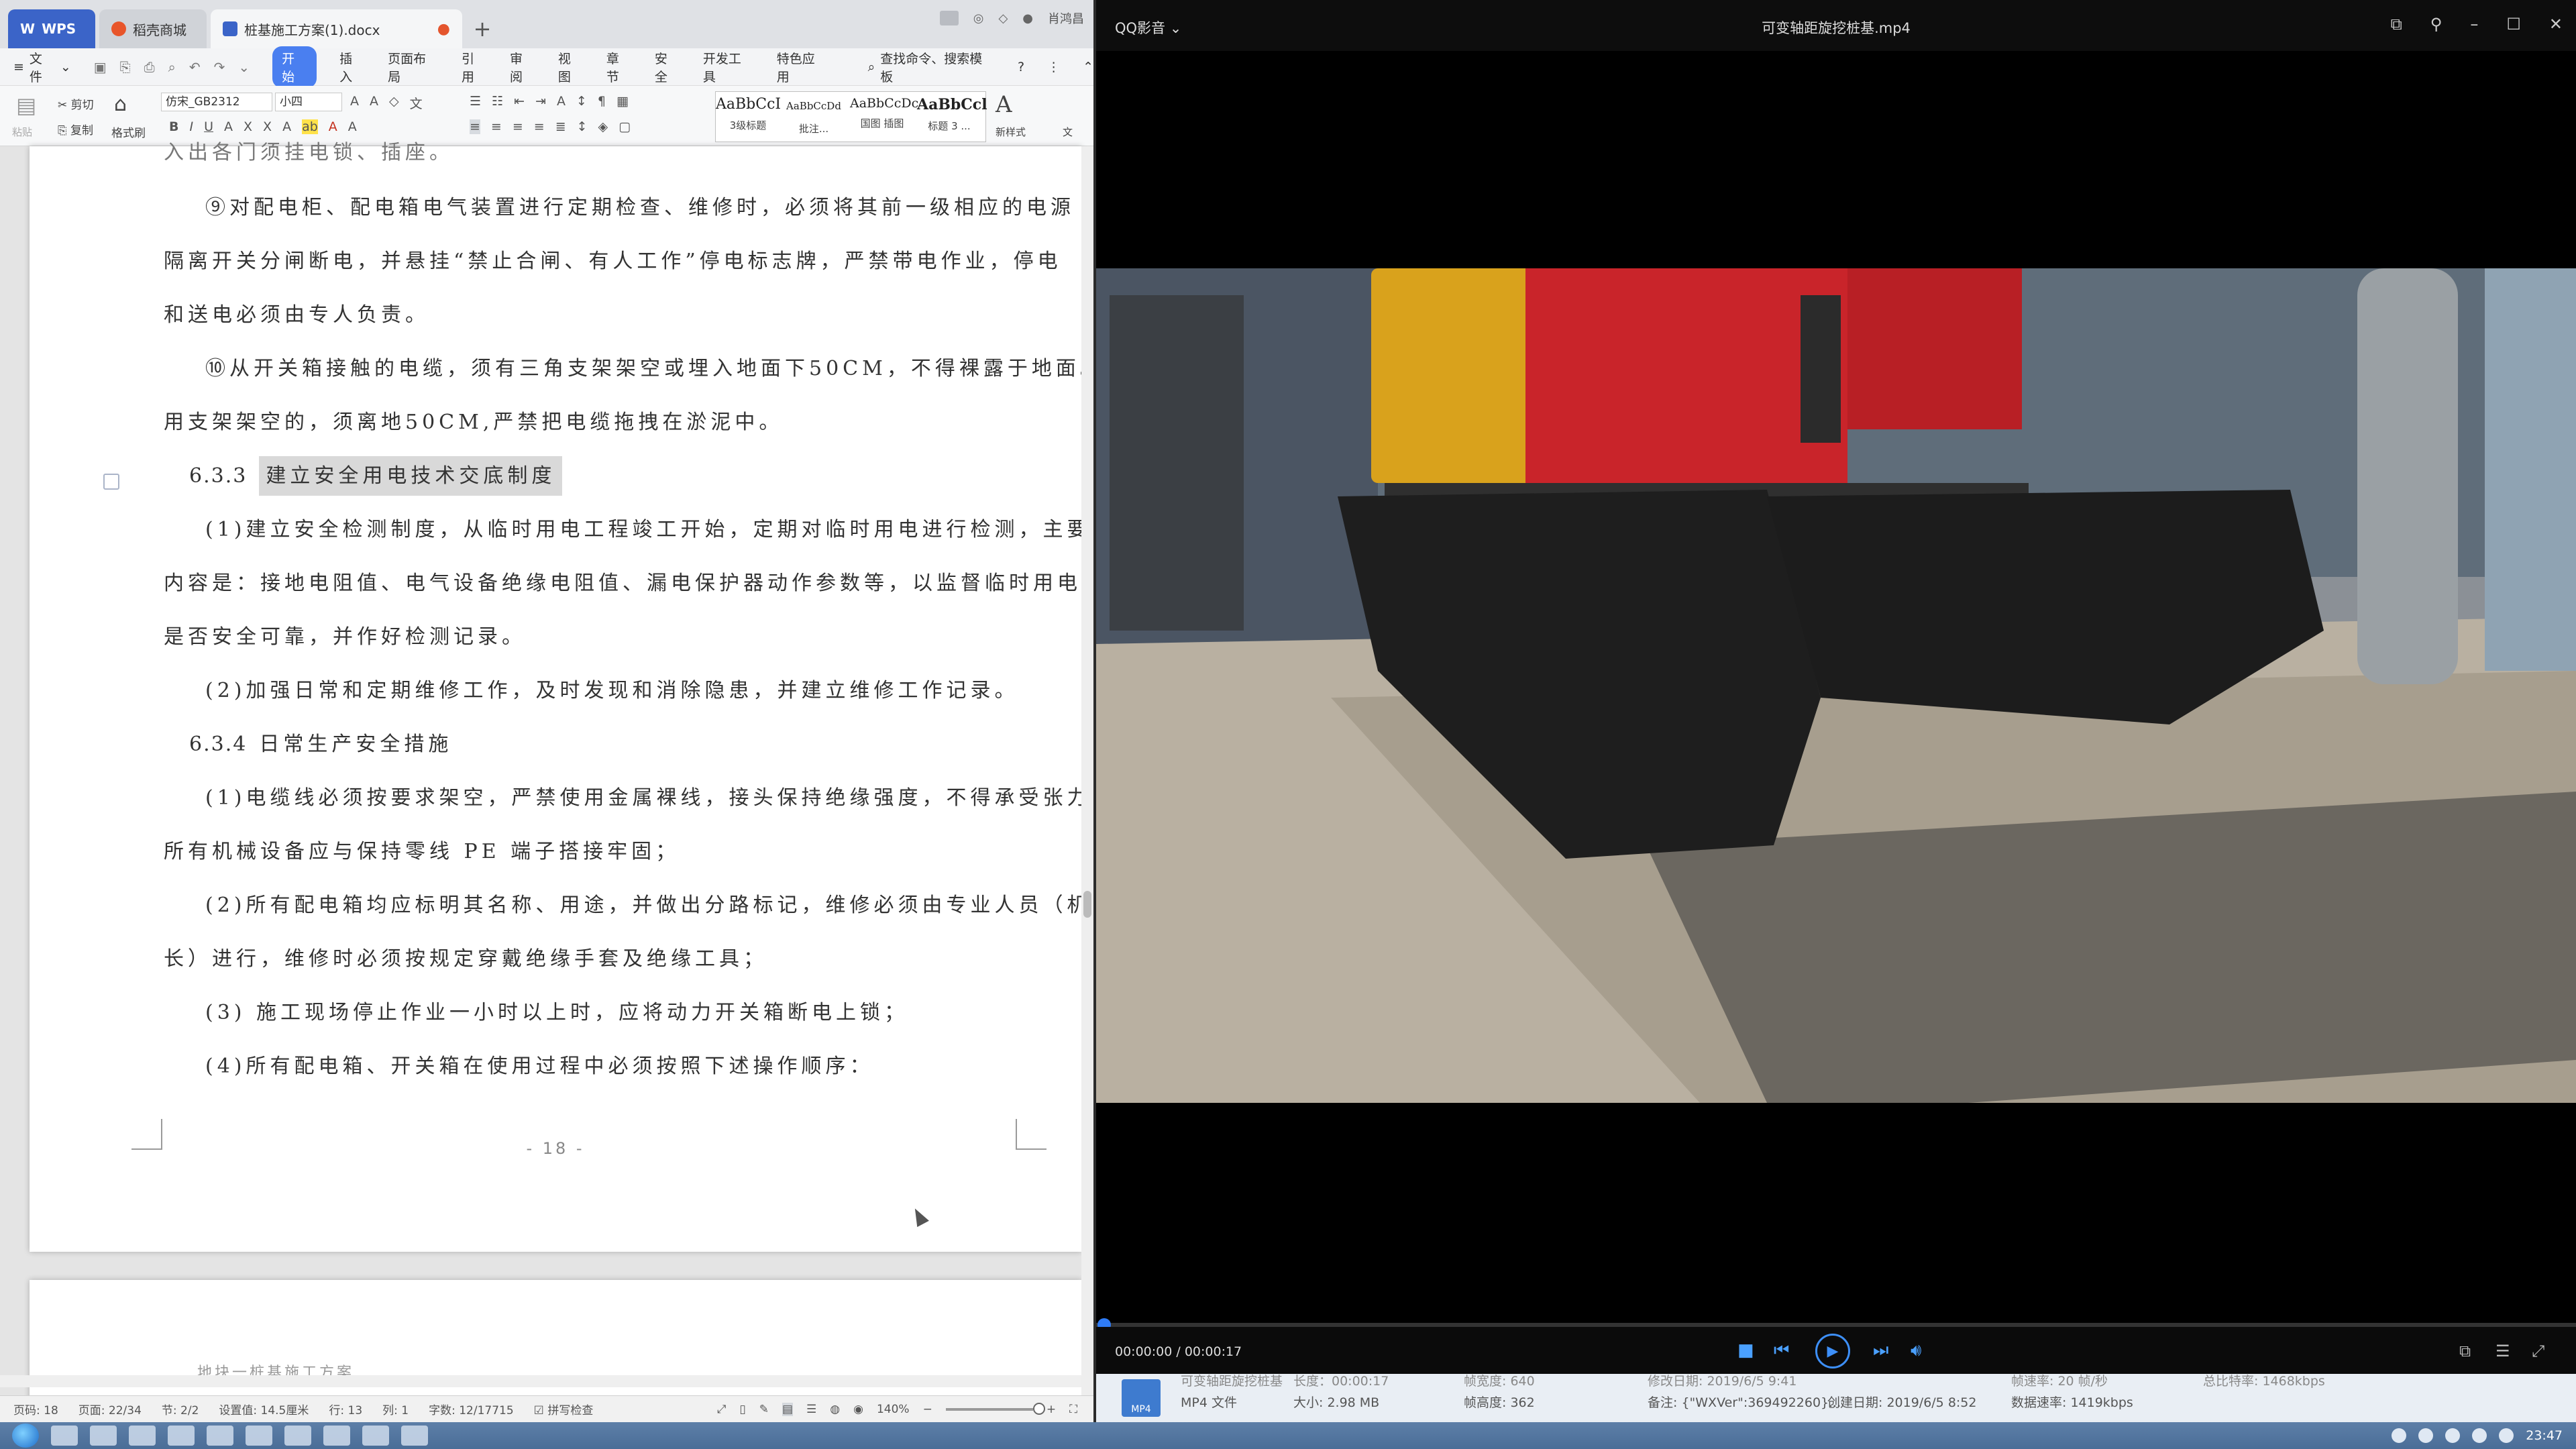 Image resolution: width=2576 pixels, height=1449 pixels. I want to click on new-style-icon: A, so click(1004, 104).